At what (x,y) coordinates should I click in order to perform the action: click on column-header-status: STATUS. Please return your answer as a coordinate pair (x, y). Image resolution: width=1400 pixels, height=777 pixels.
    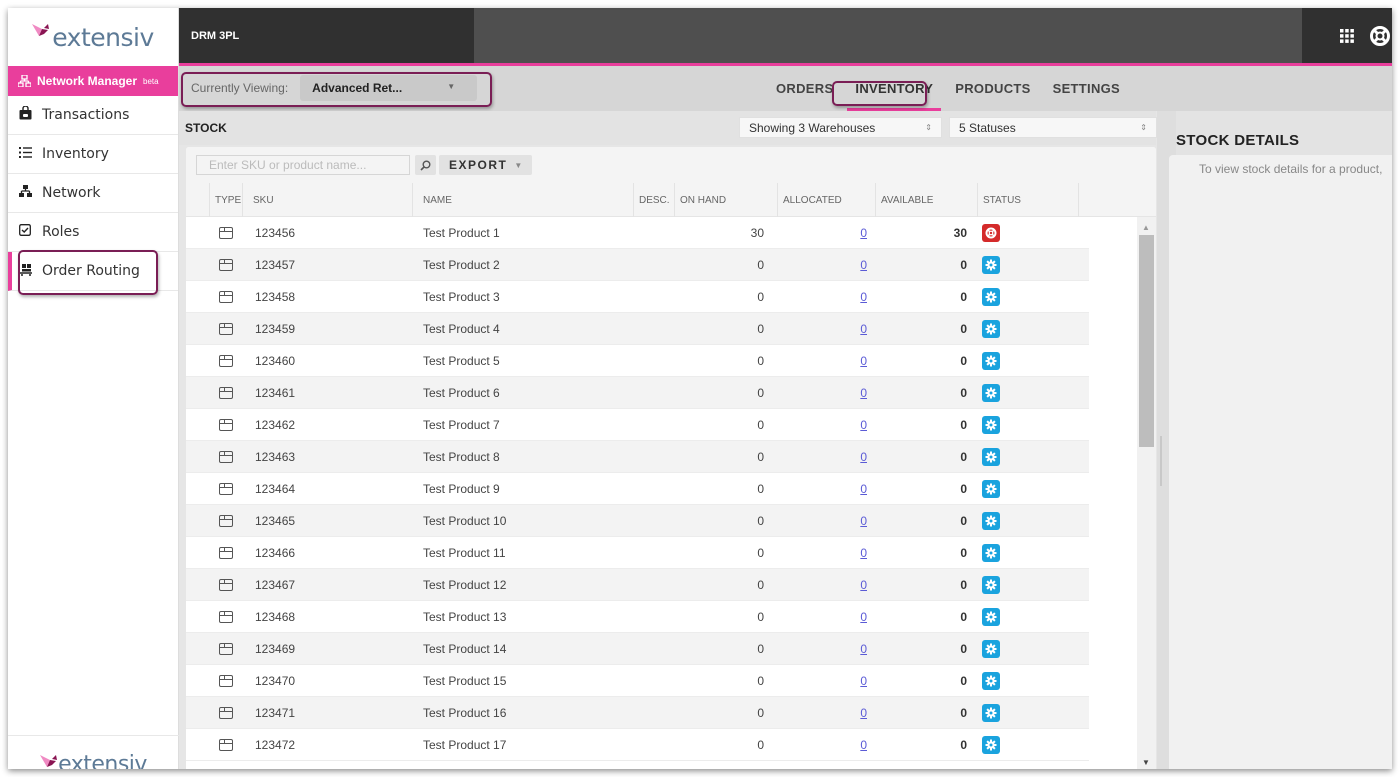
    Looking at the image, I should click on (1027, 200).